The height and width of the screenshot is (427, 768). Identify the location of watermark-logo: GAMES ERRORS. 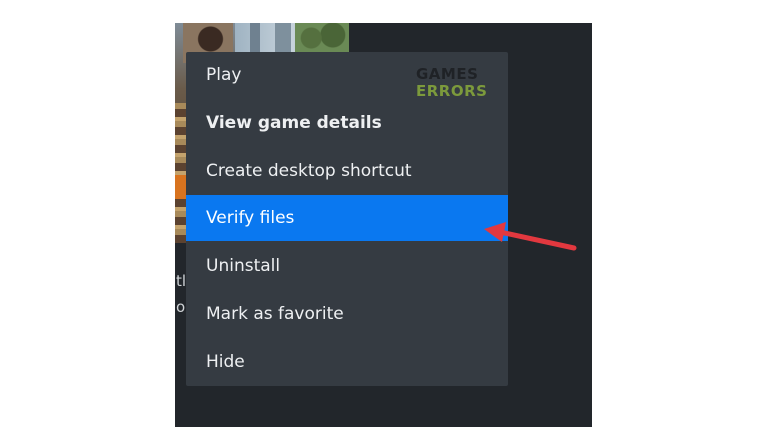
(453, 83).